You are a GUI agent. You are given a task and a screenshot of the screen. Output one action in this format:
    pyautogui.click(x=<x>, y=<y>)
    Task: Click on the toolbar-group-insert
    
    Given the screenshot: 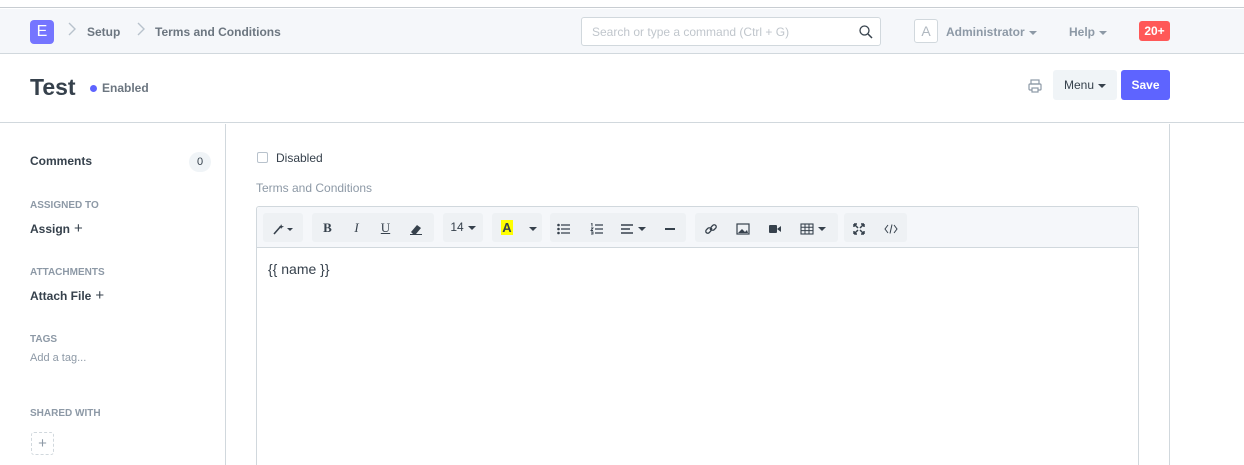 What is the action you would take?
    pyautogui.click(x=766, y=227)
    